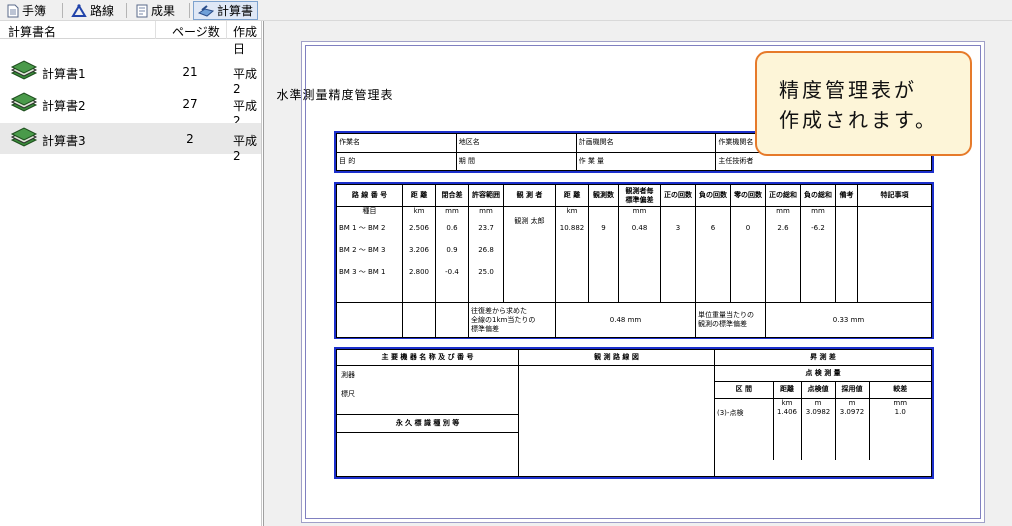 This screenshot has width=1012, height=526. Describe the element at coordinates (196, 31) in the screenshot. I see `column-header-pages: ページ数` at that location.